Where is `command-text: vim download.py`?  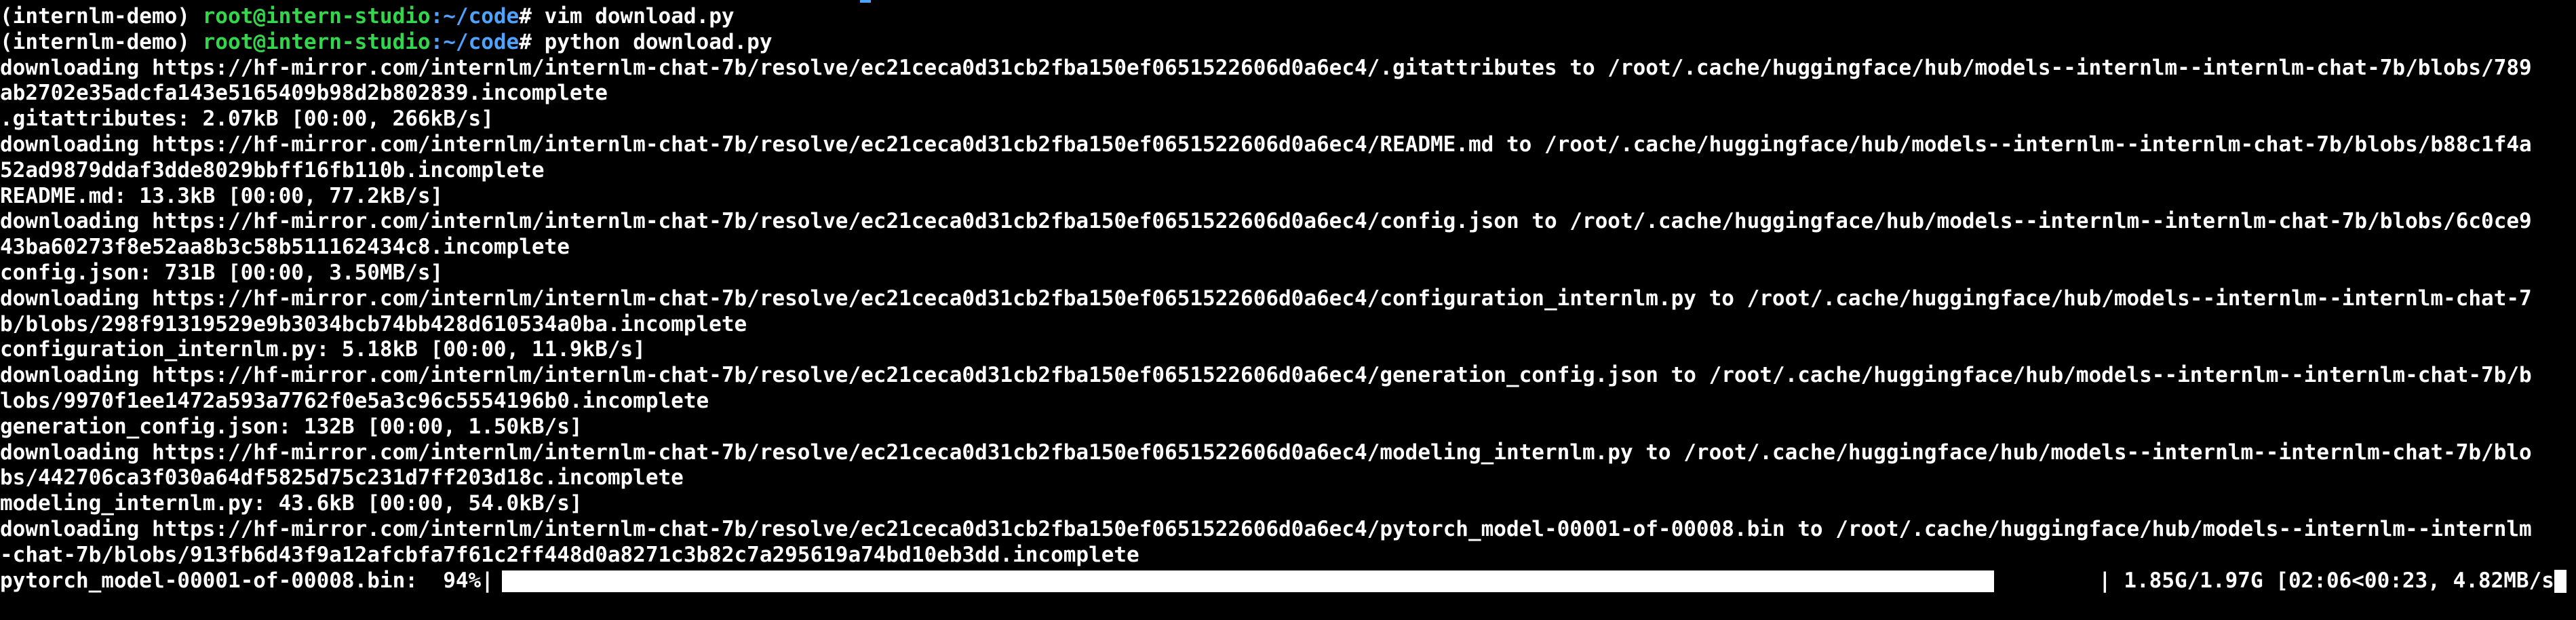 command-text: vim download.py is located at coordinates (639, 16).